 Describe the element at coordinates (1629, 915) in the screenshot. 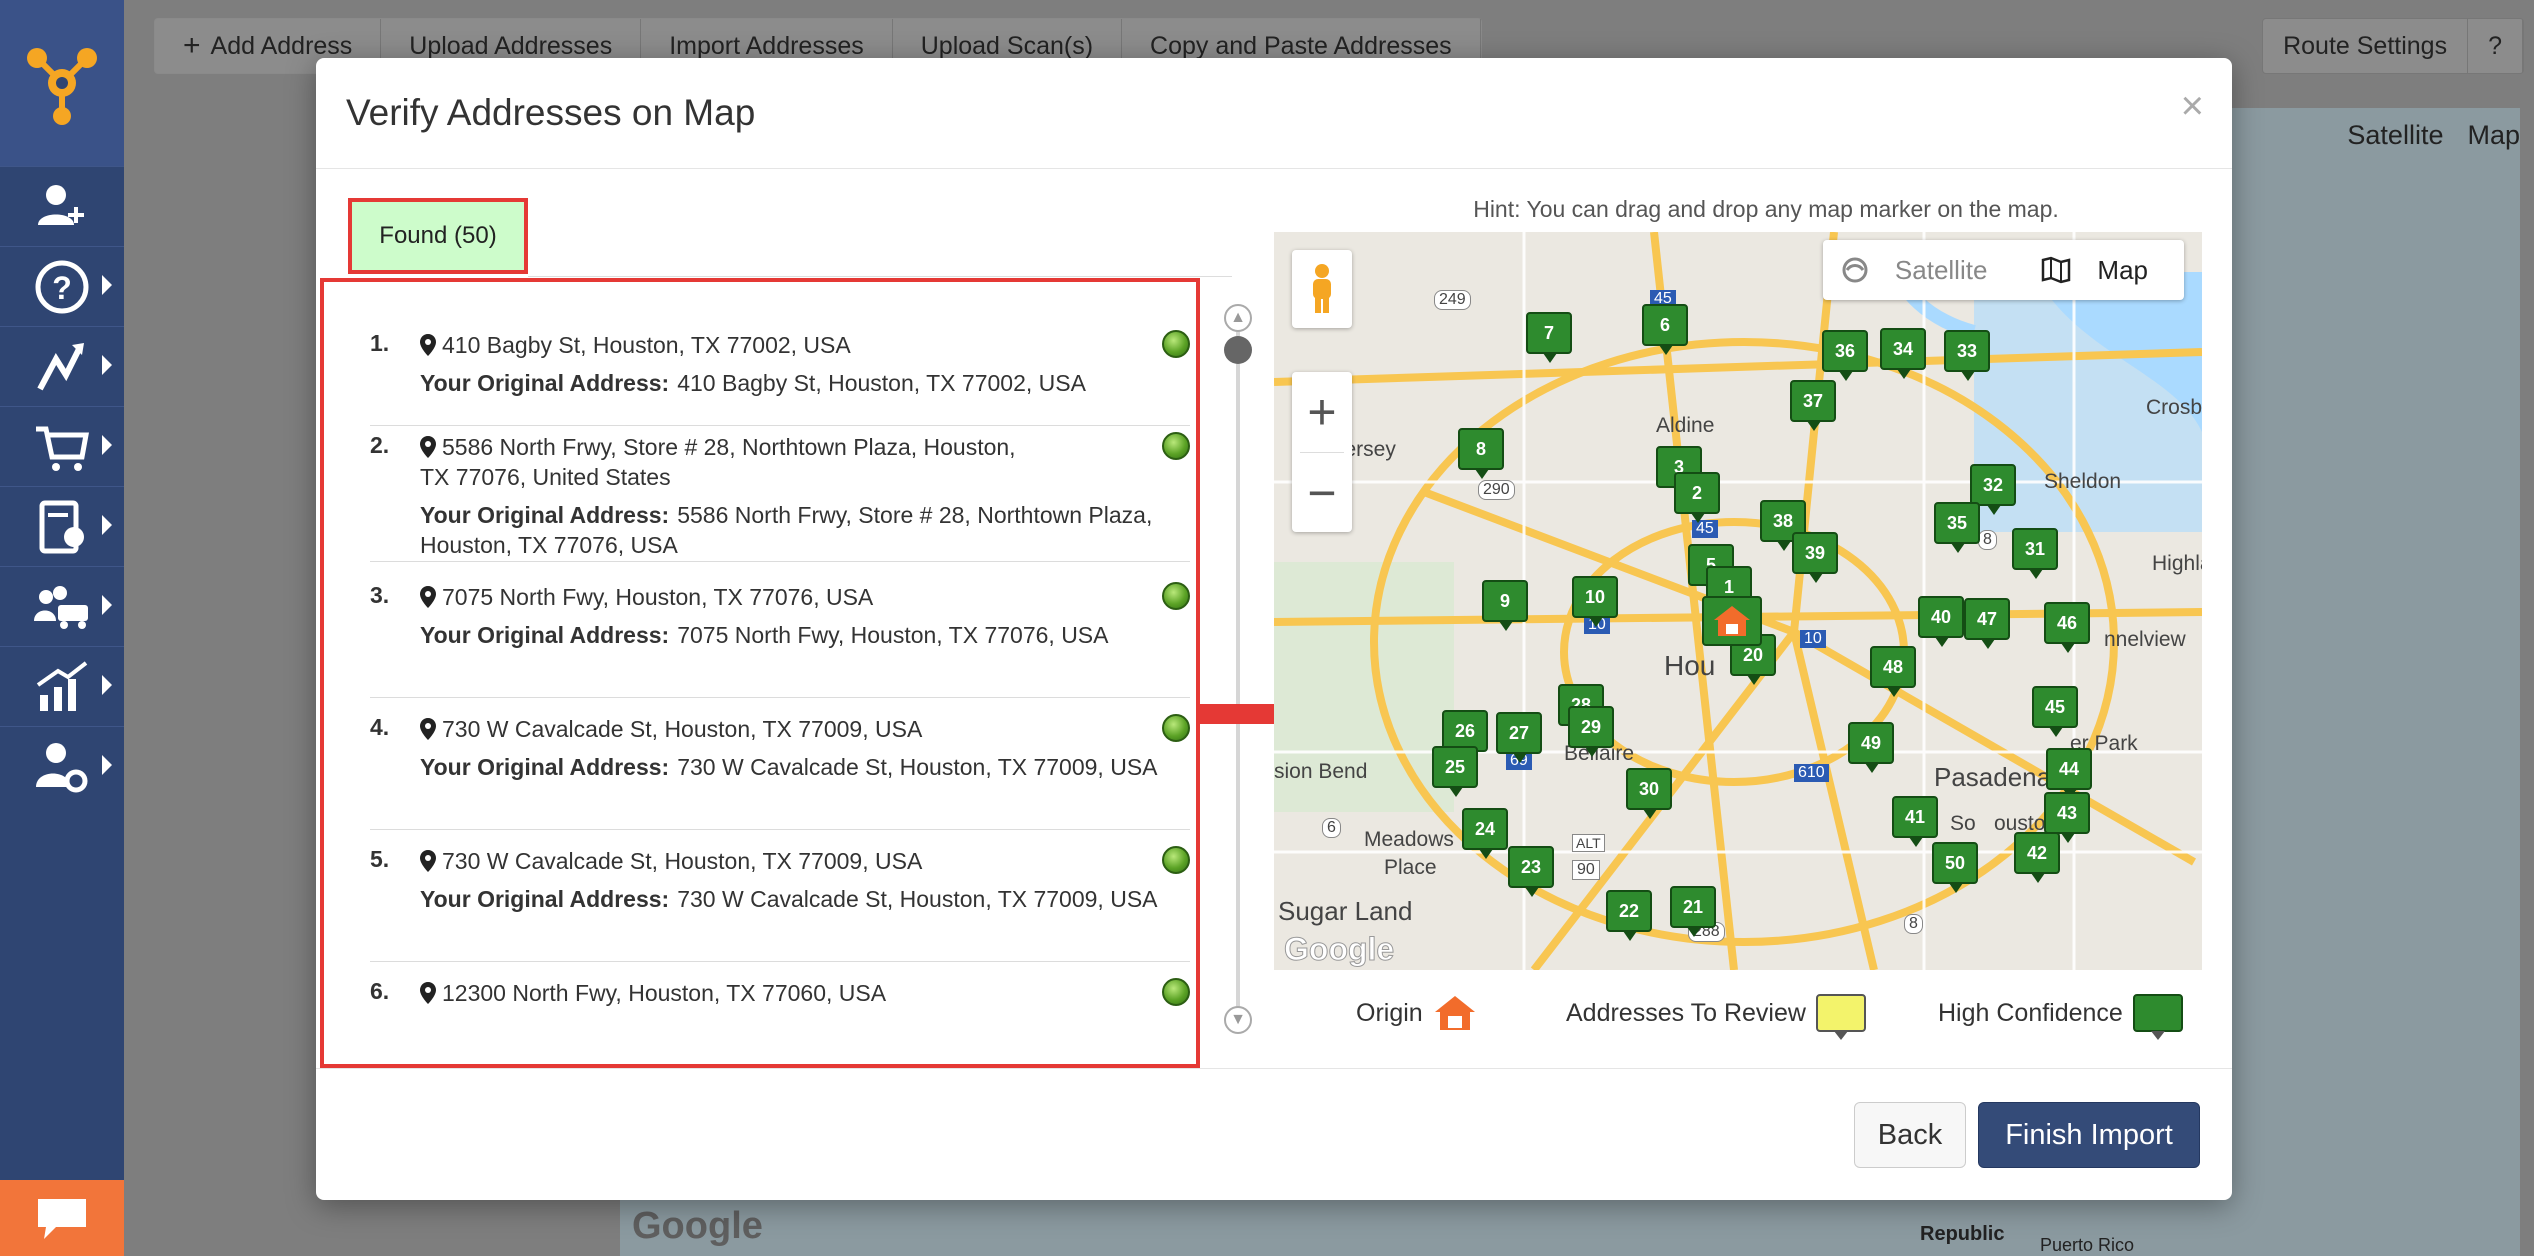

I see `map-marker: 22` at that location.